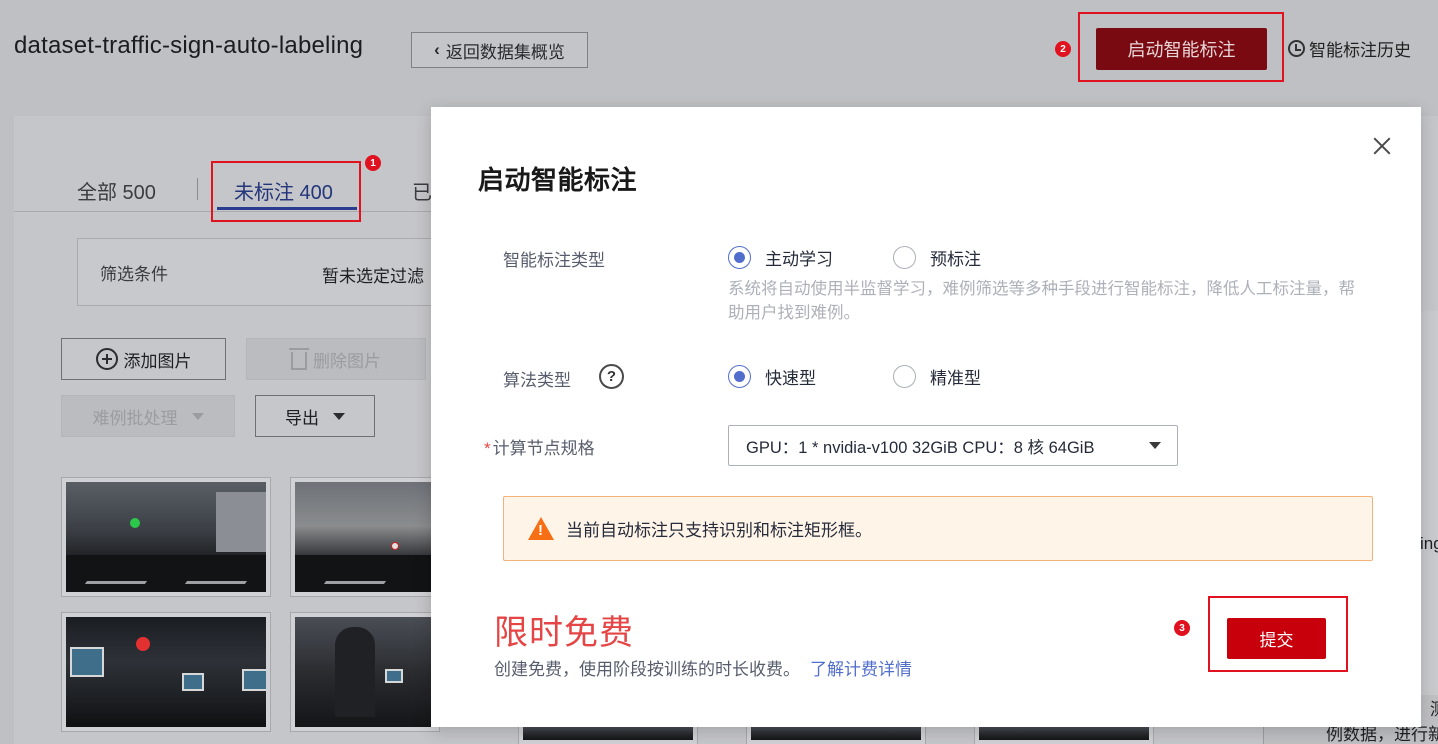 The height and width of the screenshot is (744, 1438). What do you see at coordinates (189, 45) in the screenshot?
I see `page-title: dataset-traffic-sign-auto-labeling` at bounding box center [189, 45].